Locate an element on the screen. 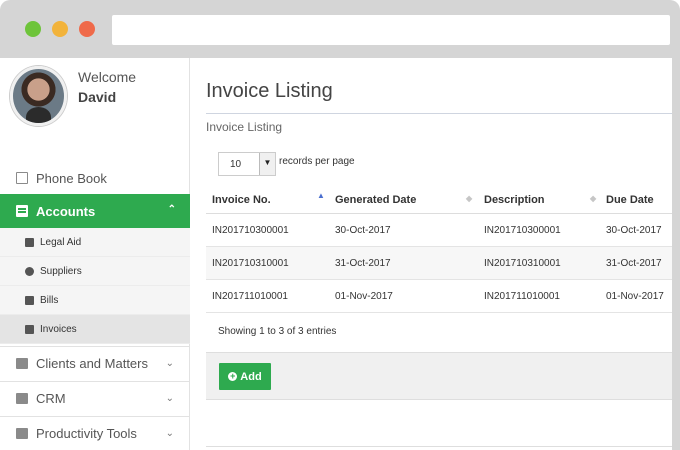 The height and width of the screenshot is (450, 680). sidebar-item-label: Clients and Matters is located at coordinates (92, 363).